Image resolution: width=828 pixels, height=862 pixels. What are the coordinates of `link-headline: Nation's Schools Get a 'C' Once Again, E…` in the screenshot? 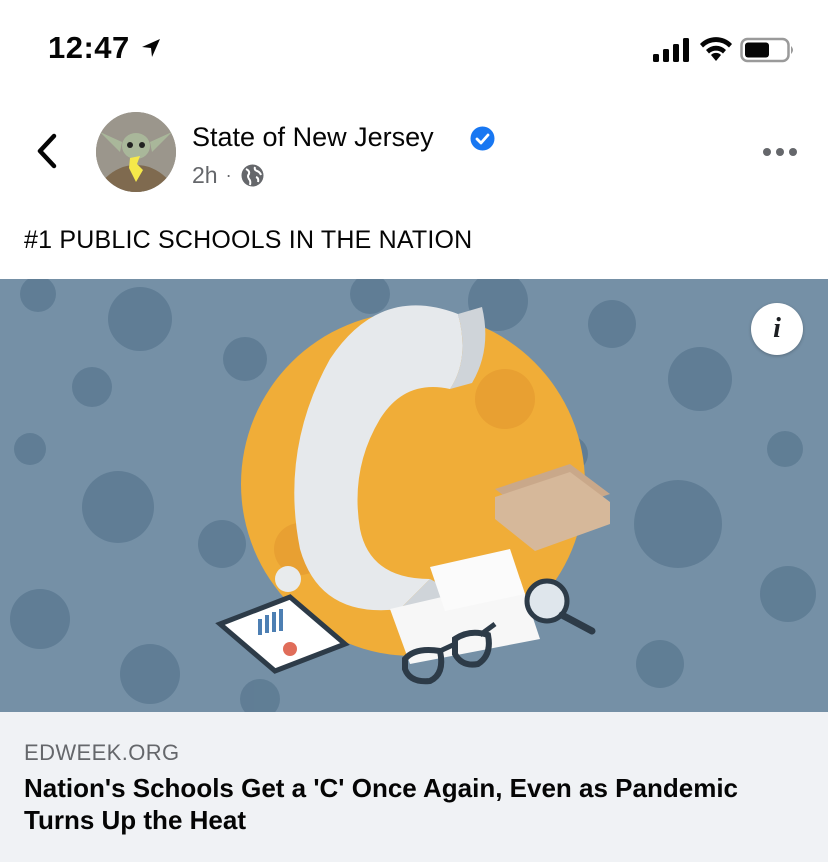 It's located at (419, 804).